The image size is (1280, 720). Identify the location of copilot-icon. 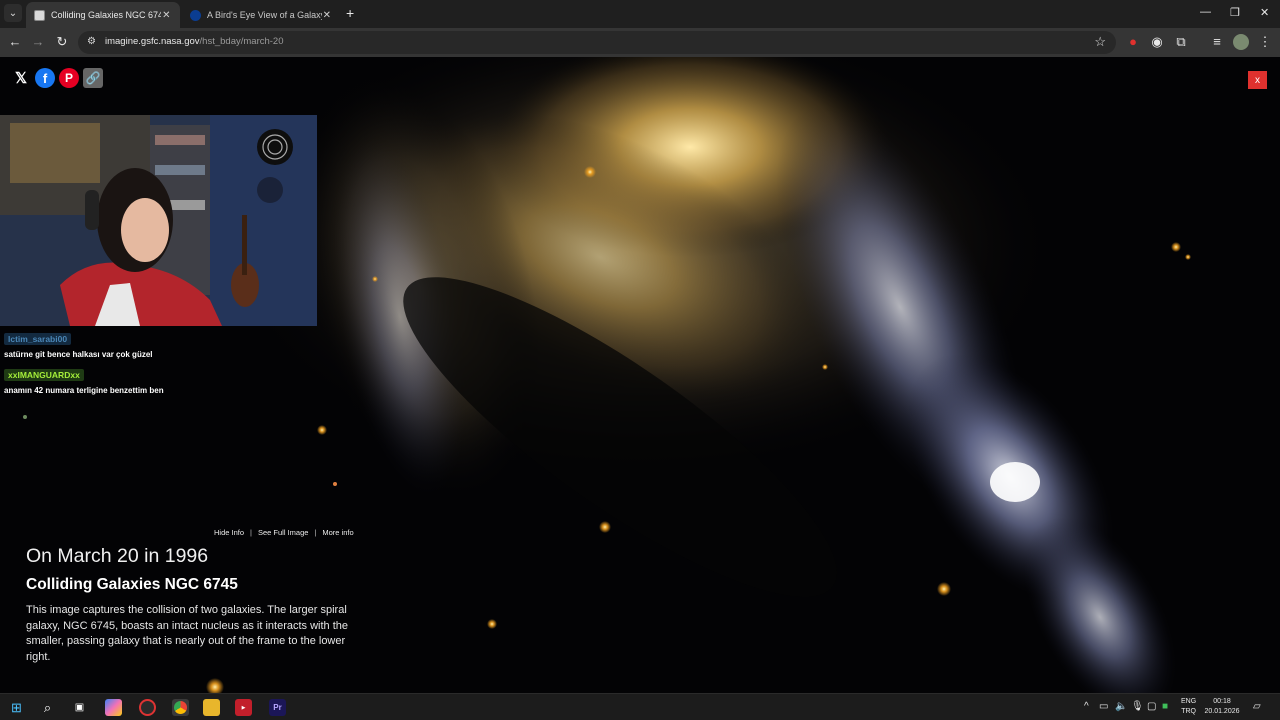
(113, 707).